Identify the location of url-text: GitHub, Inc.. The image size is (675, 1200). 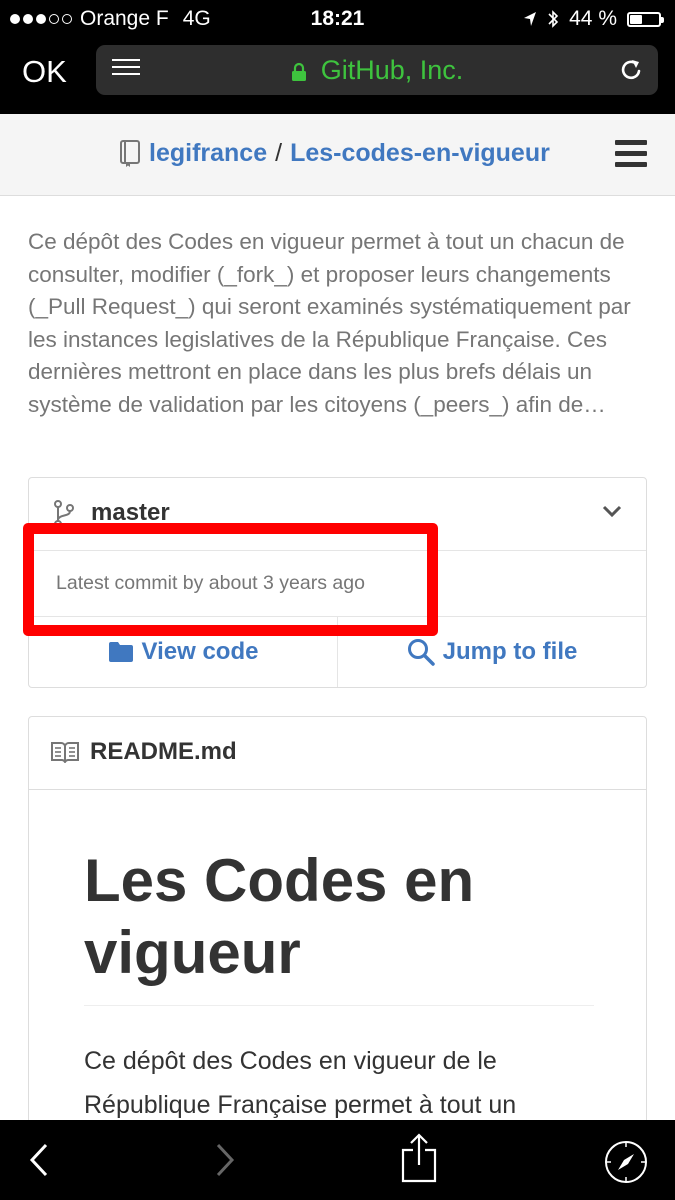
(392, 70).